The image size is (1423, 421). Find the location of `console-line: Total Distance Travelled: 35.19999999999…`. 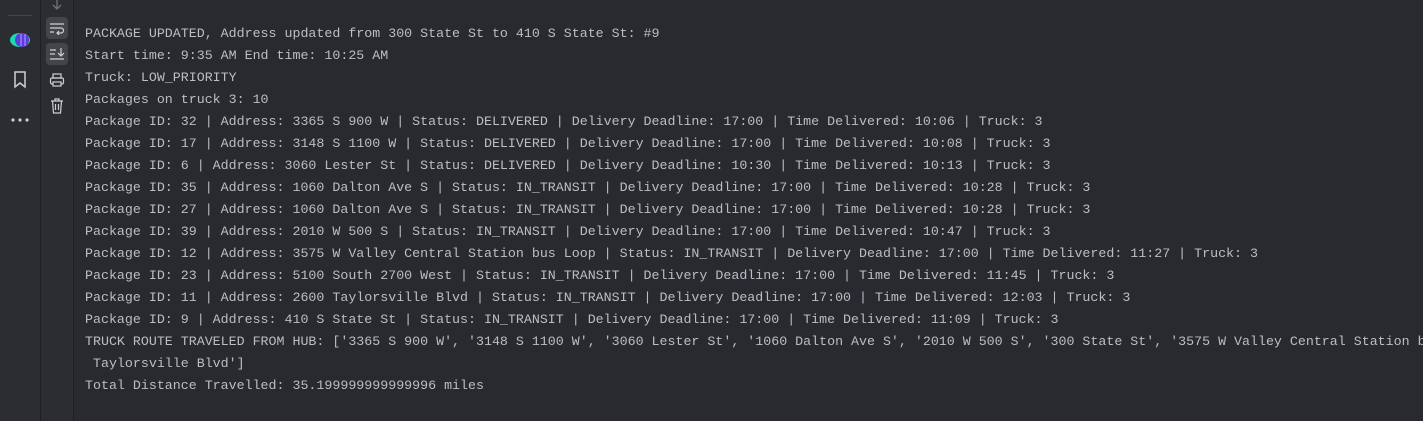

console-line: Total Distance Travelled: 35.19999999999… is located at coordinates (284, 385).